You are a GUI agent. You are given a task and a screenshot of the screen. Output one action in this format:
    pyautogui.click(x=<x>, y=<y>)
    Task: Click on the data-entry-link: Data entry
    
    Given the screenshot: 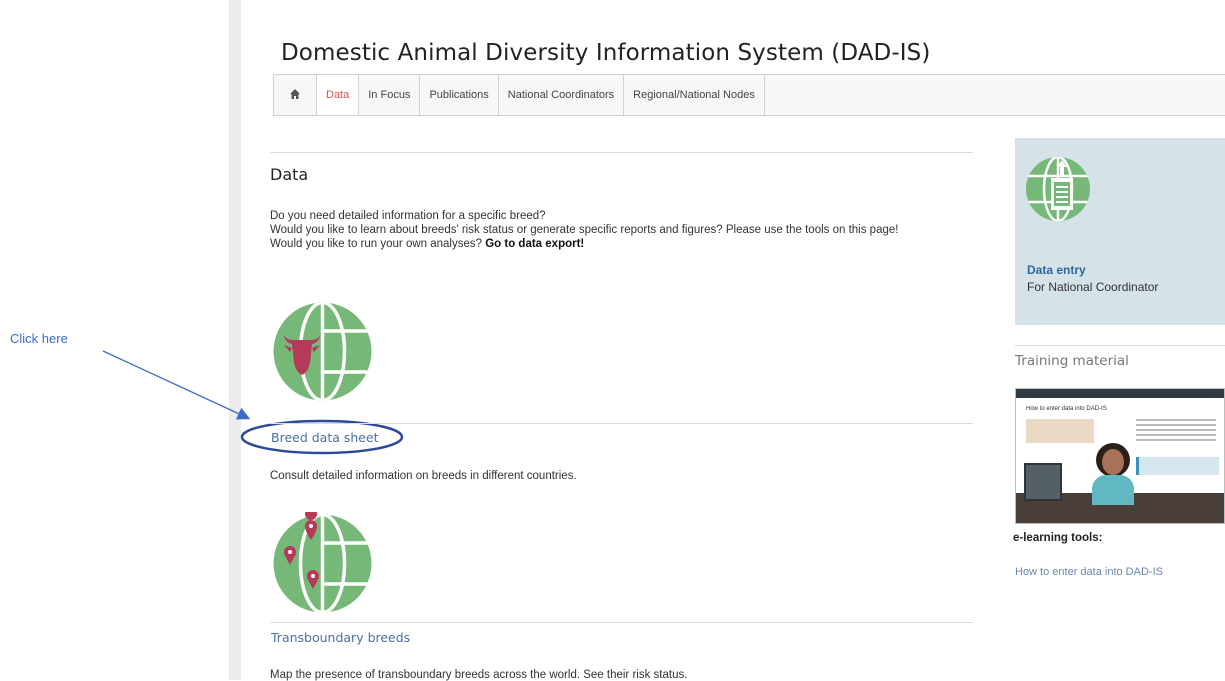 What is the action you would take?
    pyautogui.click(x=1056, y=270)
    